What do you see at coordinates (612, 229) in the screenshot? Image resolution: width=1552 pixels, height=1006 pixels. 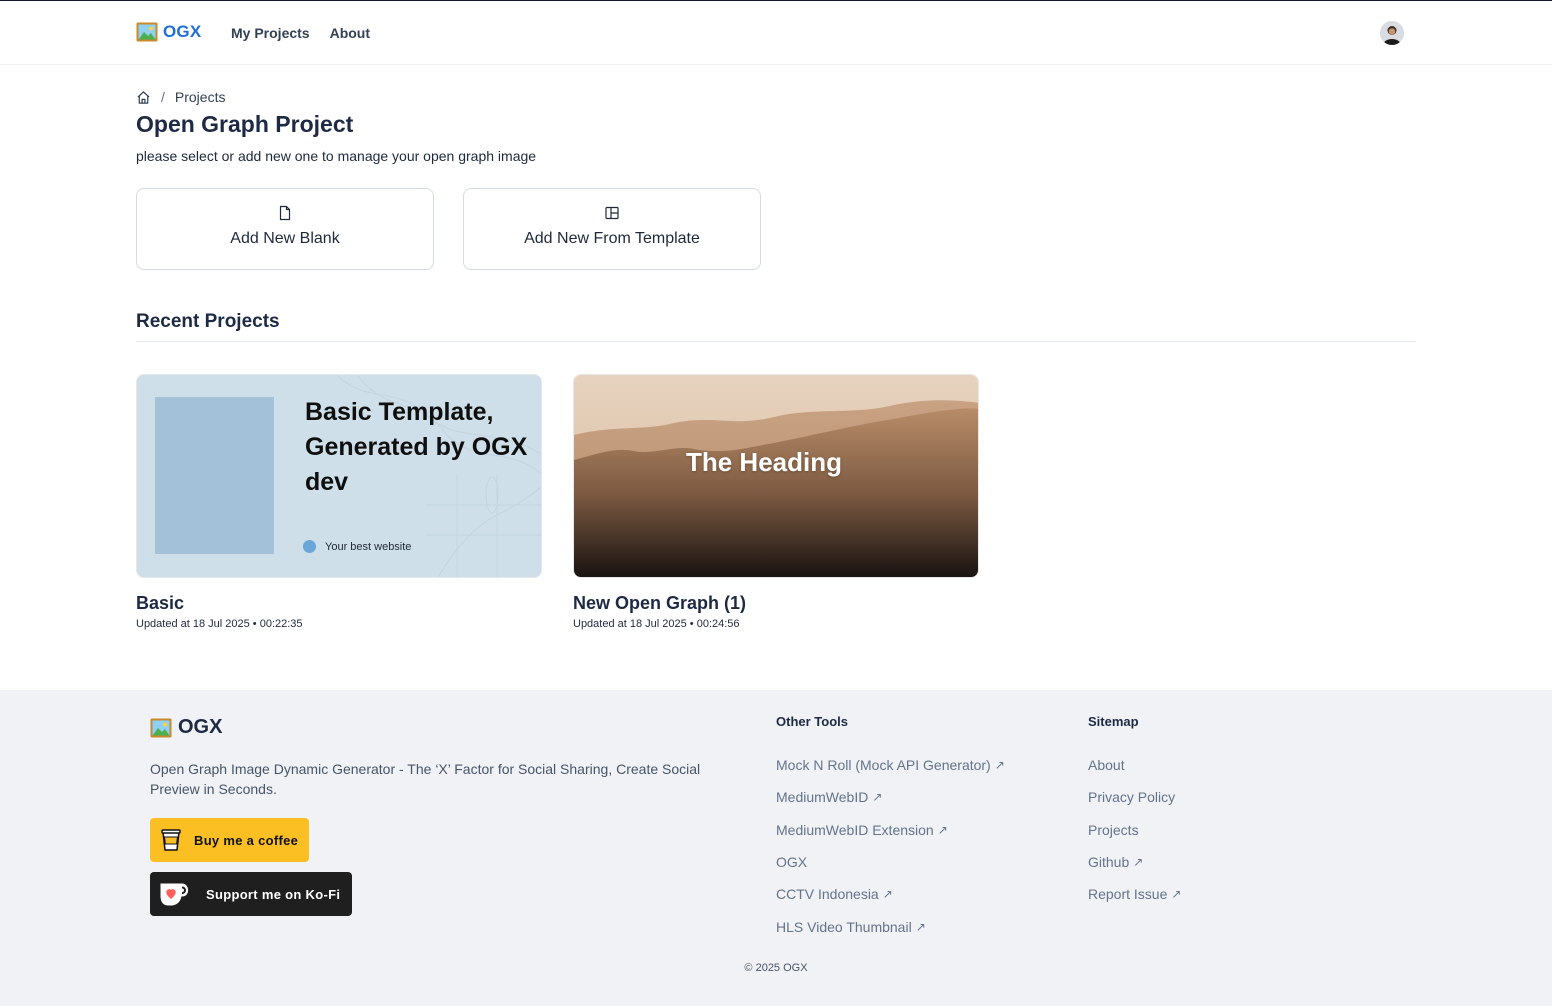 I see `add-new-from-template-button: Add New From Template` at bounding box center [612, 229].